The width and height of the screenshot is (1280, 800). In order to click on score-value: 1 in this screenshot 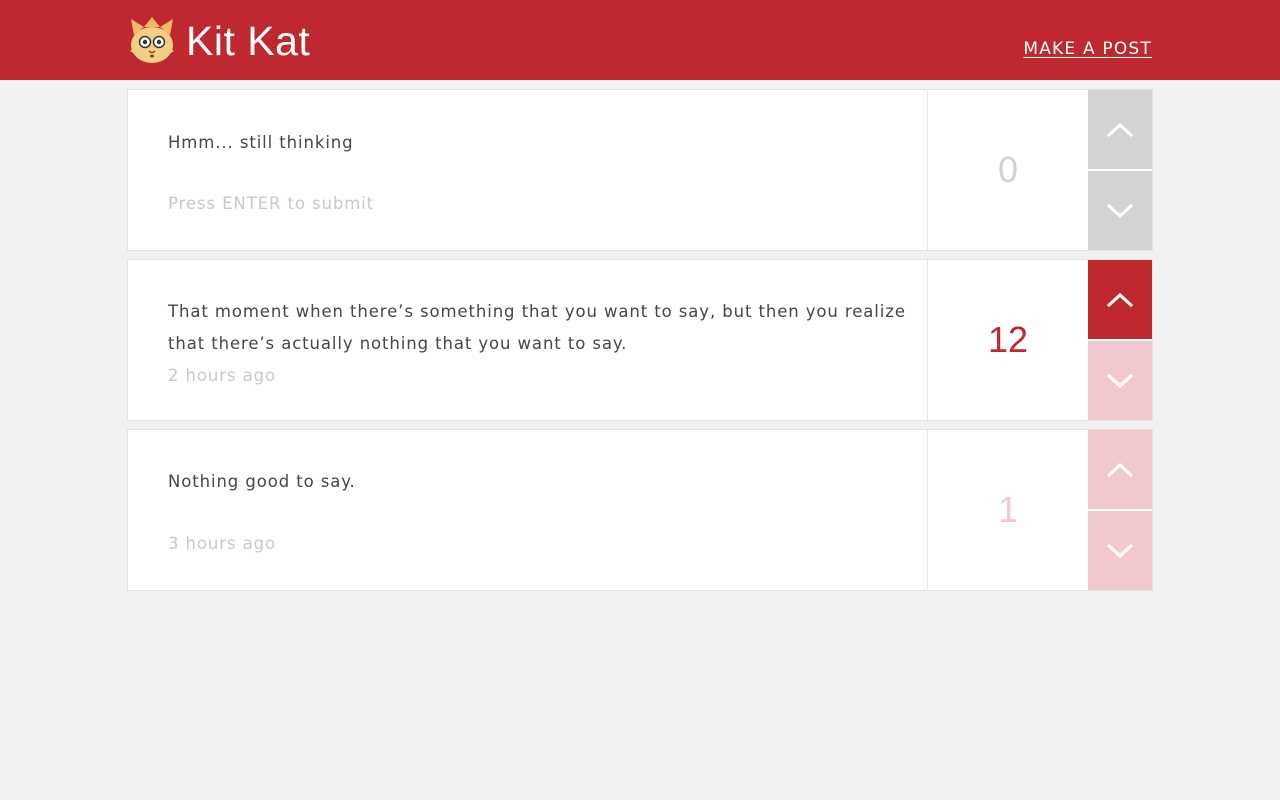, I will do `click(1008, 509)`.